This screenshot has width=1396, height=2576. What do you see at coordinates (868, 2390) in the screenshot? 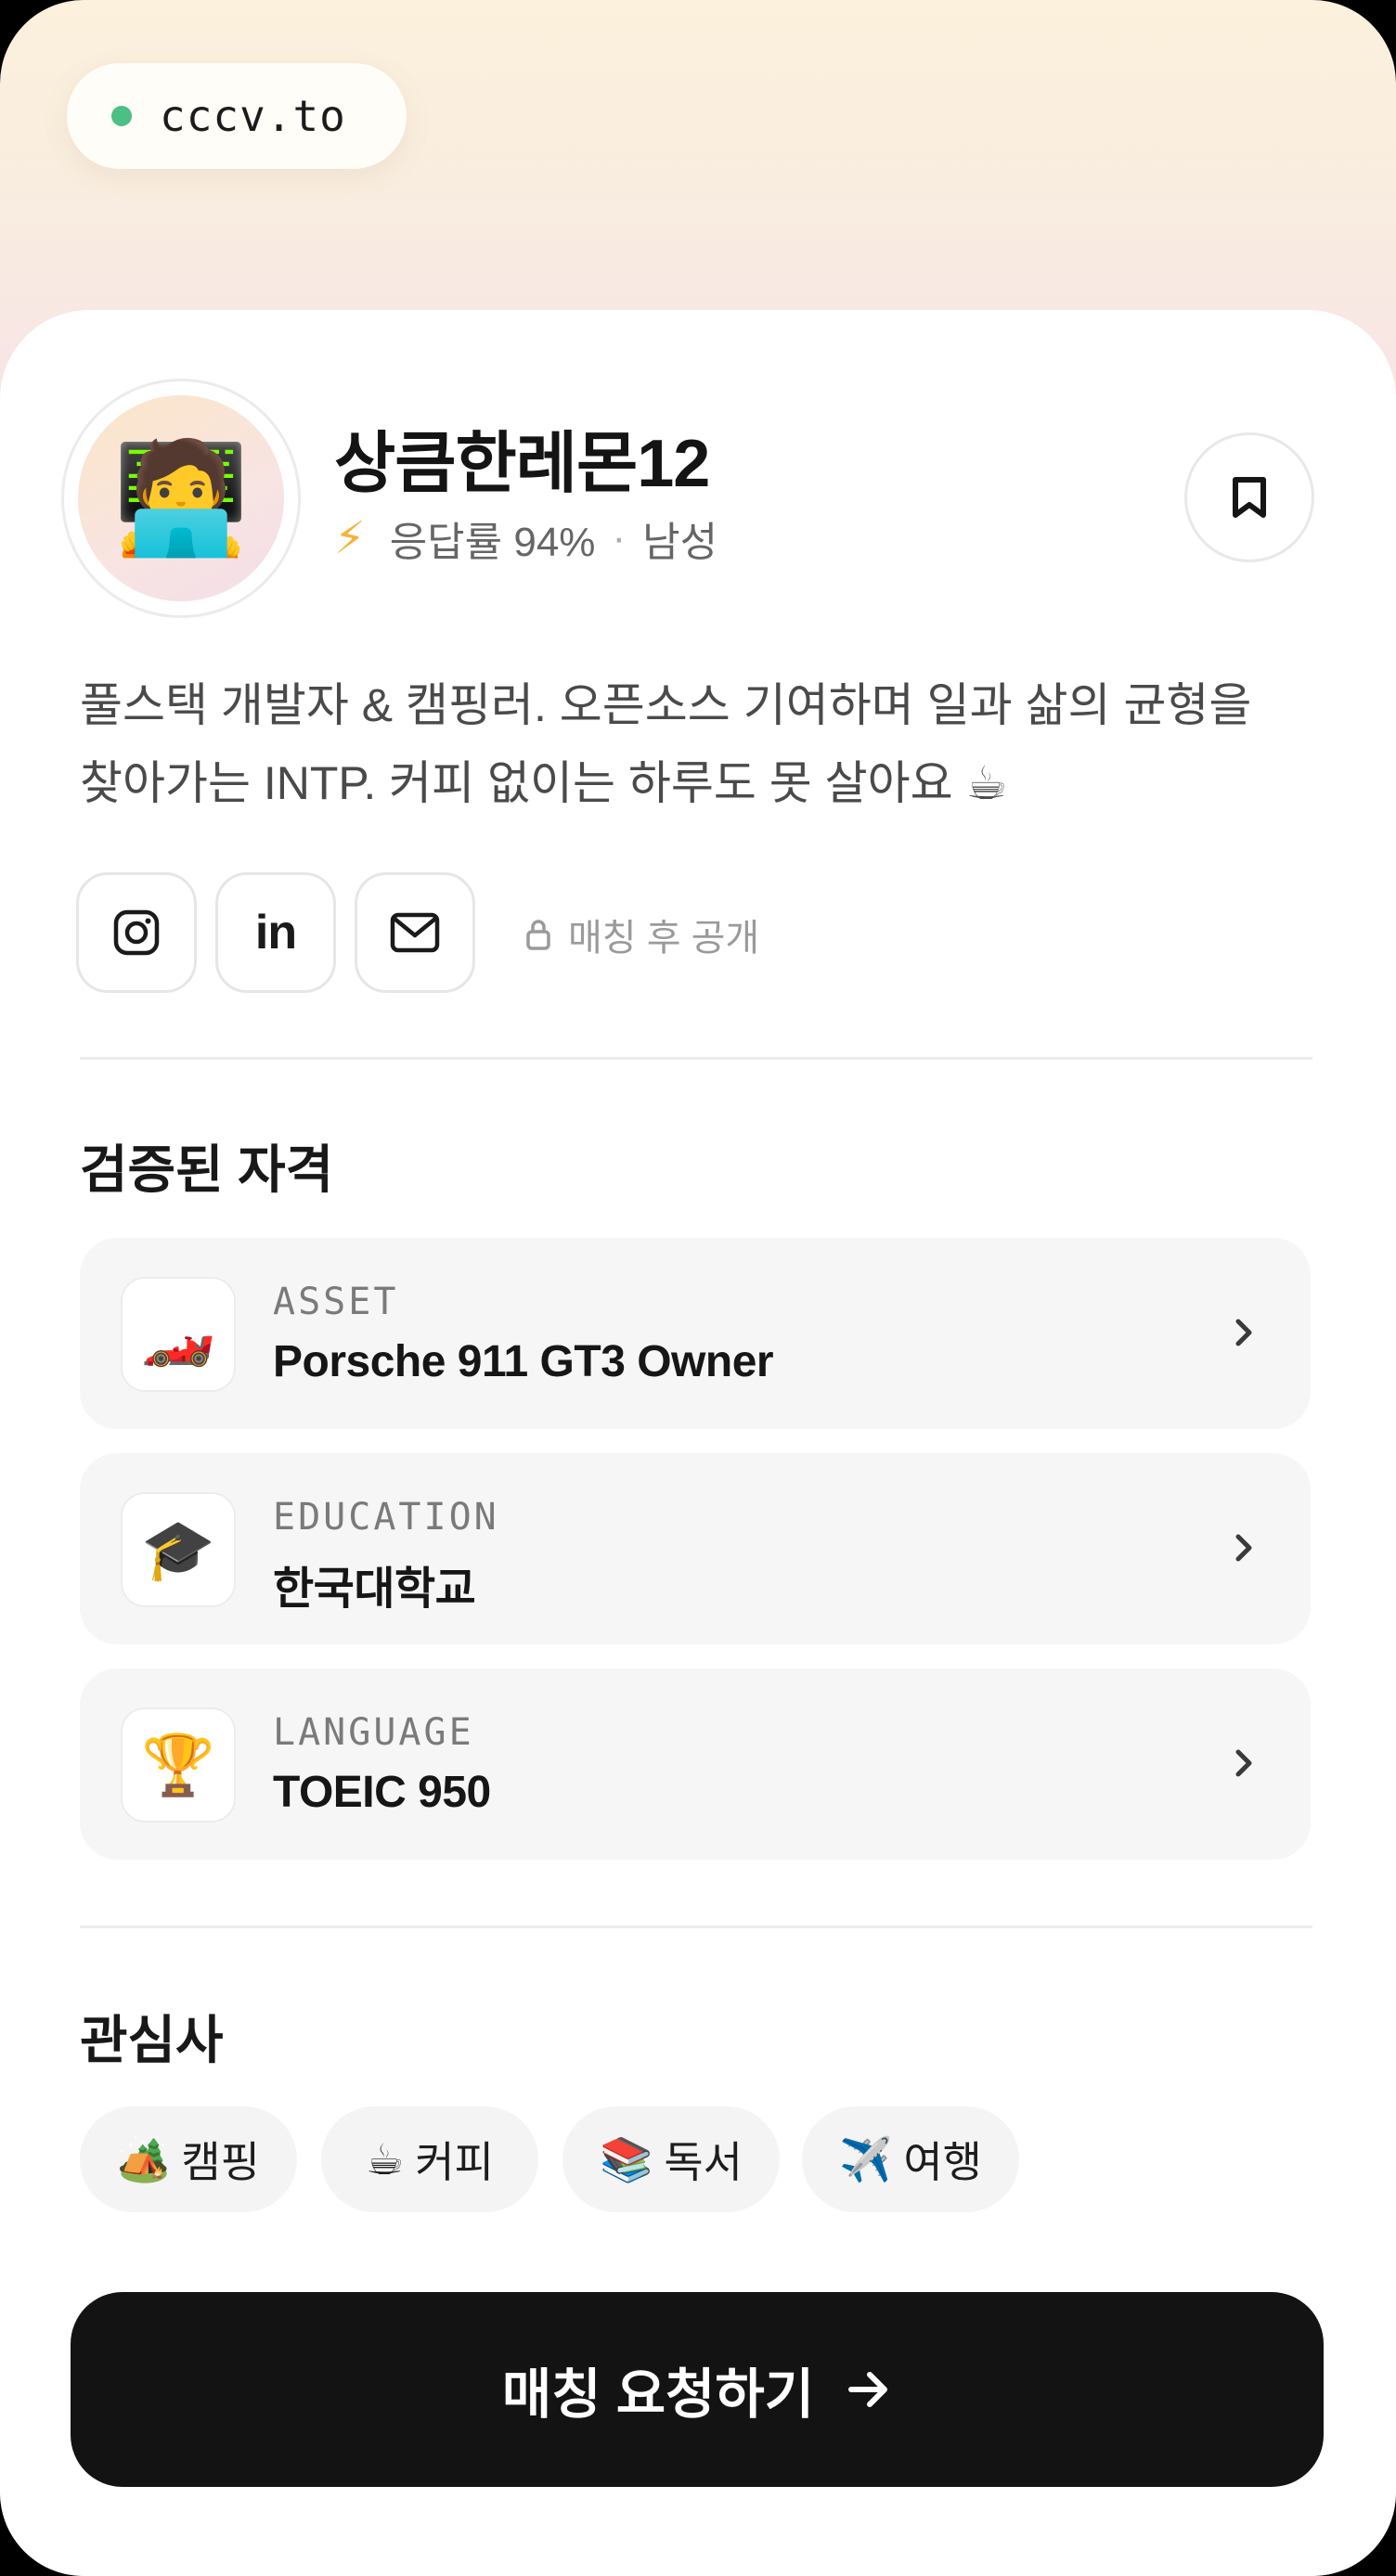
I see `arrow-right-icon` at bounding box center [868, 2390].